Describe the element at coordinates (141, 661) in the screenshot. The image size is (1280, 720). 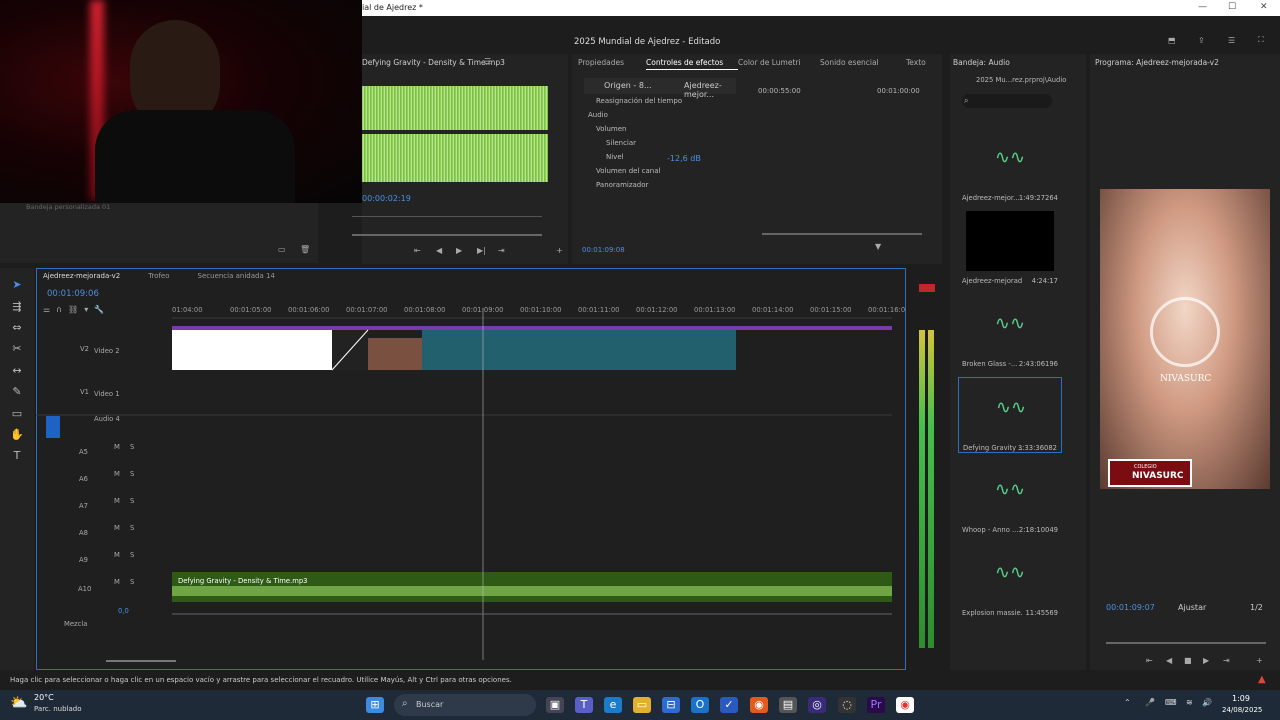
I see `timeline-zoom-bar` at that location.